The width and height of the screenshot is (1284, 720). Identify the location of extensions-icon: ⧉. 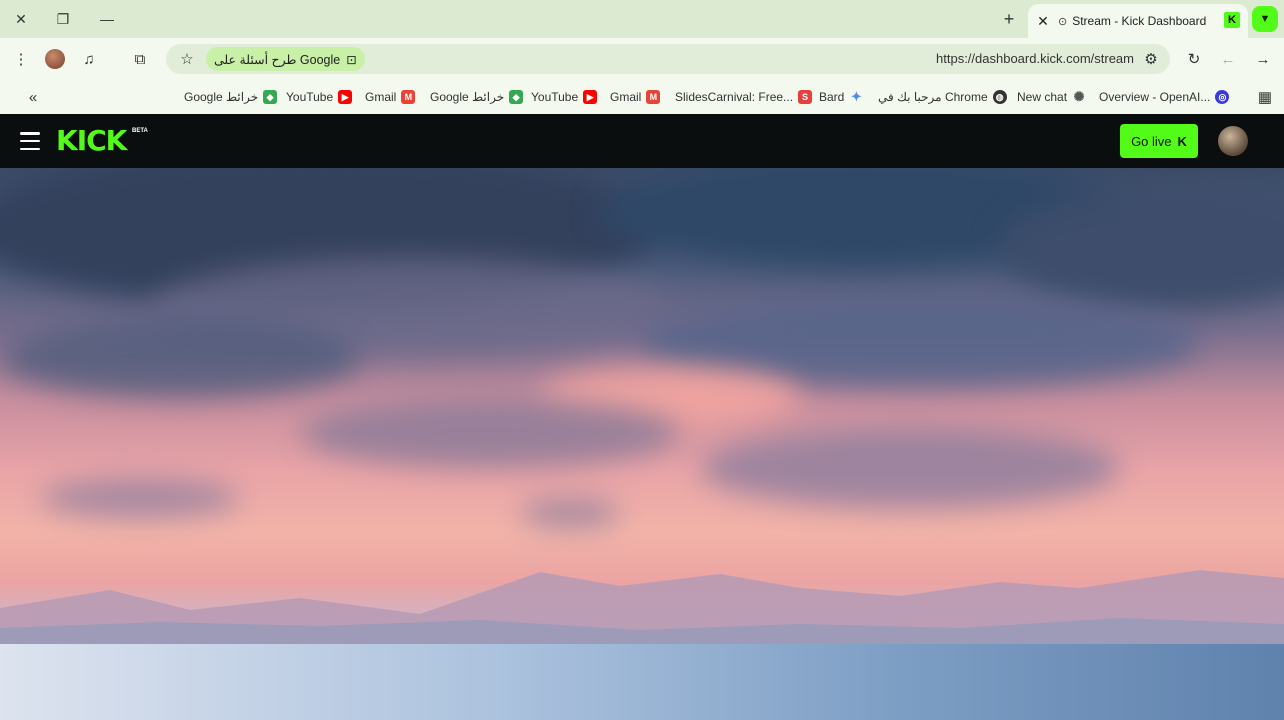
(140, 59).